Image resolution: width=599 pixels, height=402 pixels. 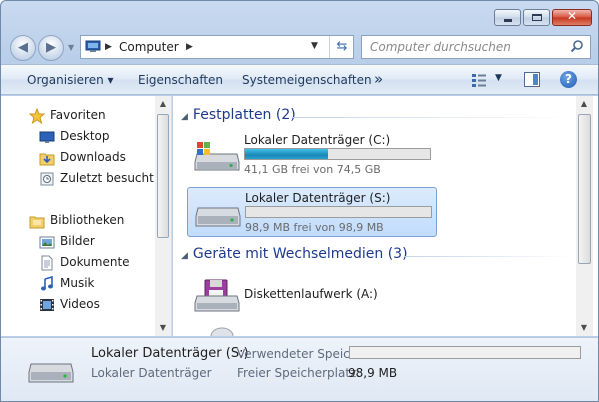 I want to click on drive-name: Diskettenlaufwerk (A:), so click(x=311, y=294).